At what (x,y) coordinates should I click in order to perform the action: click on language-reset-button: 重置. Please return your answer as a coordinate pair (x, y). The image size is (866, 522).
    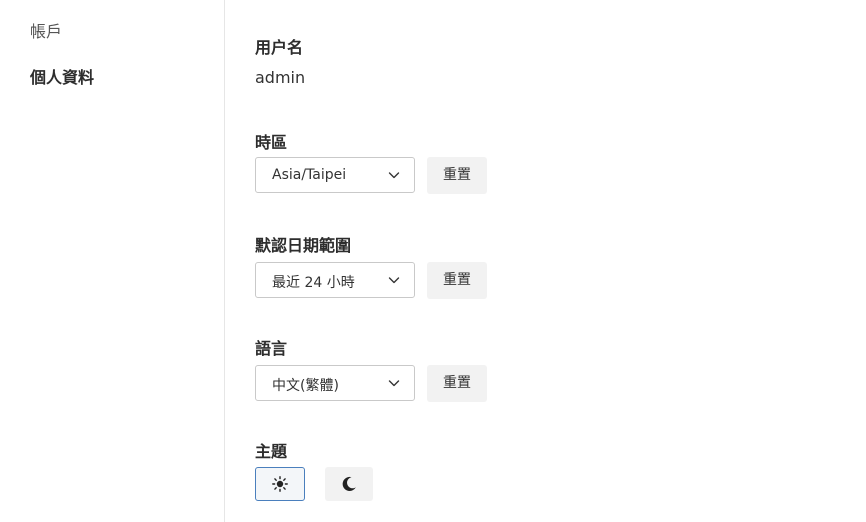
    Looking at the image, I should click on (457, 383).